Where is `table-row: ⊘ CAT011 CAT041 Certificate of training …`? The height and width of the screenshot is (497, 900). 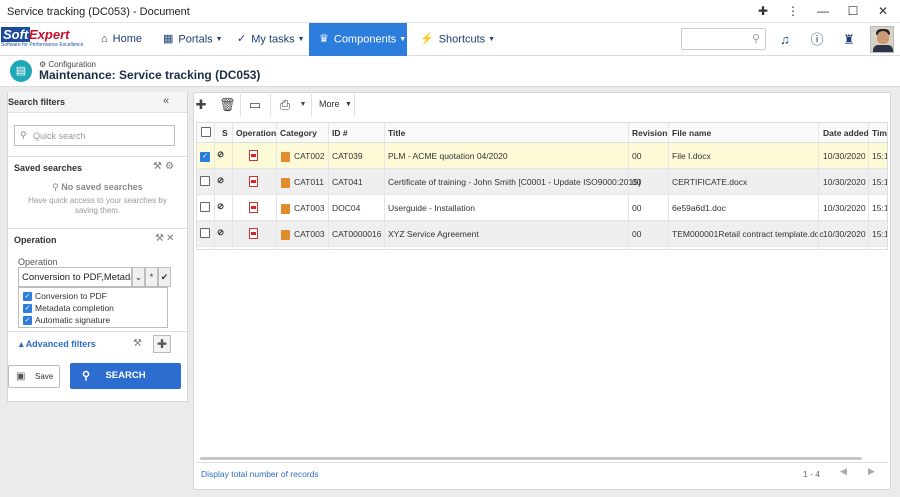 table-row: ⊘ CAT011 CAT041 Certificate of training … is located at coordinates (542, 182).